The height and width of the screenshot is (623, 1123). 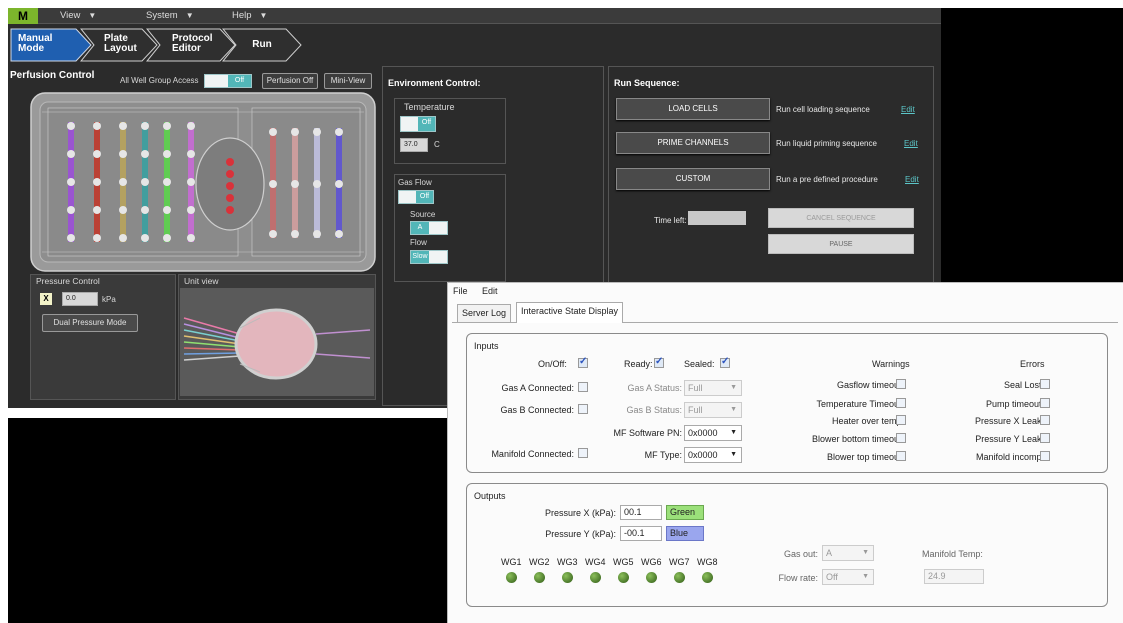 I want to click on pressure-control-title: Pressure Control, so click(x=68, y=281).